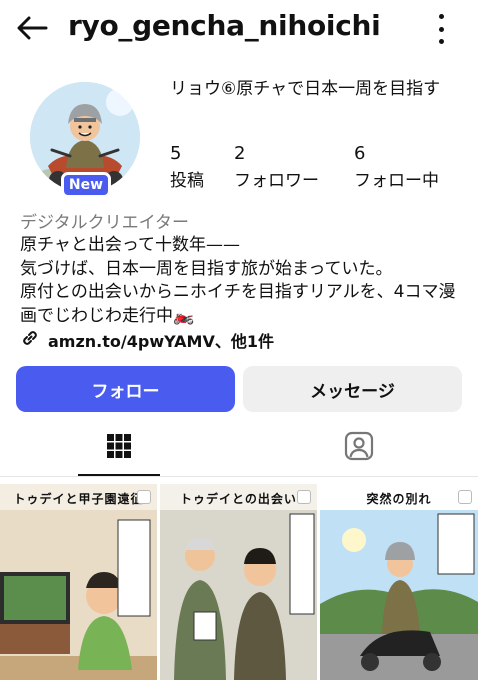 Image resolution: width=478 pixels, height=680 pixels. Describe the element at coordinates (305, 89) in the screenshot. I see `display-name: リョウ⑥原チャで日本一周を目指す` at that location.